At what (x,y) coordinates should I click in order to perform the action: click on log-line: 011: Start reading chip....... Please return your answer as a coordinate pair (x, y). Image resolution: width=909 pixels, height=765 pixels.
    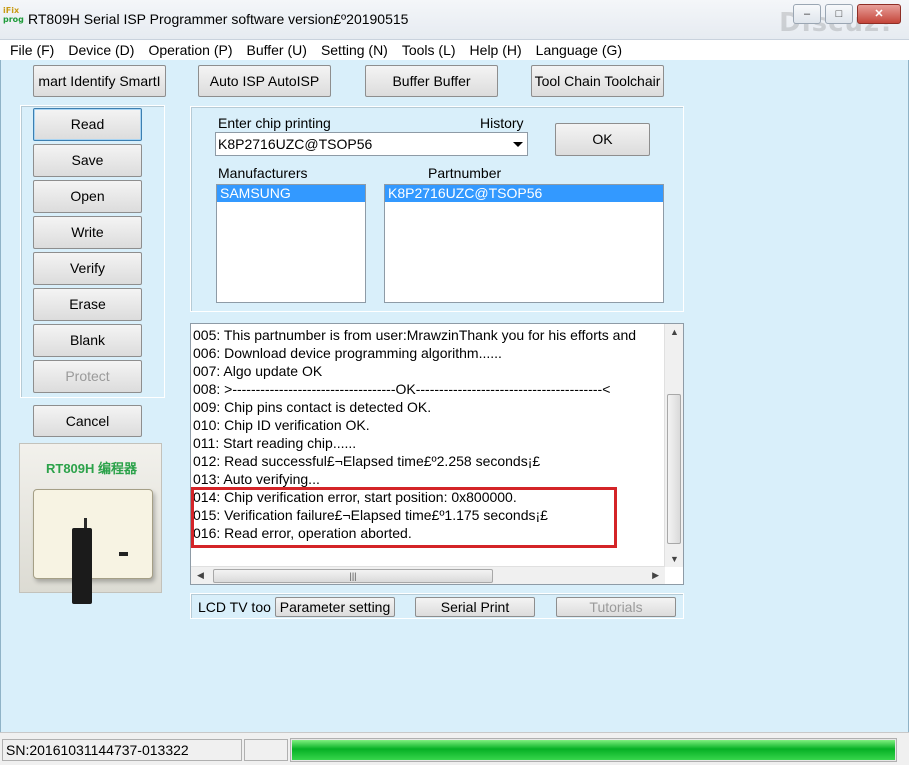
    Looking at the image, I should click on (275, 443).